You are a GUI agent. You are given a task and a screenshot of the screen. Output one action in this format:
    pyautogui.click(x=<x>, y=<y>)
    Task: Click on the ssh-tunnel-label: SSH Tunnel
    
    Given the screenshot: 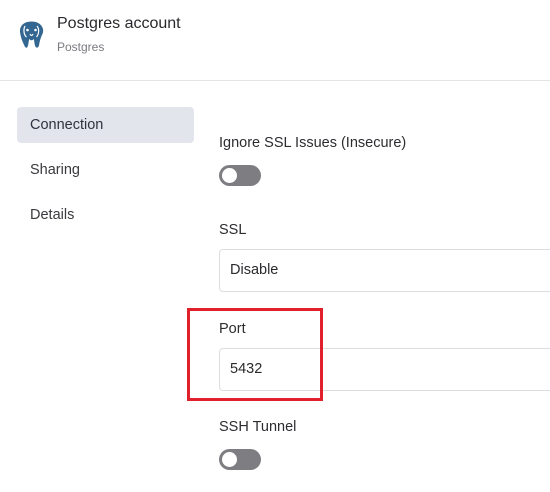 What is the action you would take?
    pyautogui.click(x=258, y=427)
    